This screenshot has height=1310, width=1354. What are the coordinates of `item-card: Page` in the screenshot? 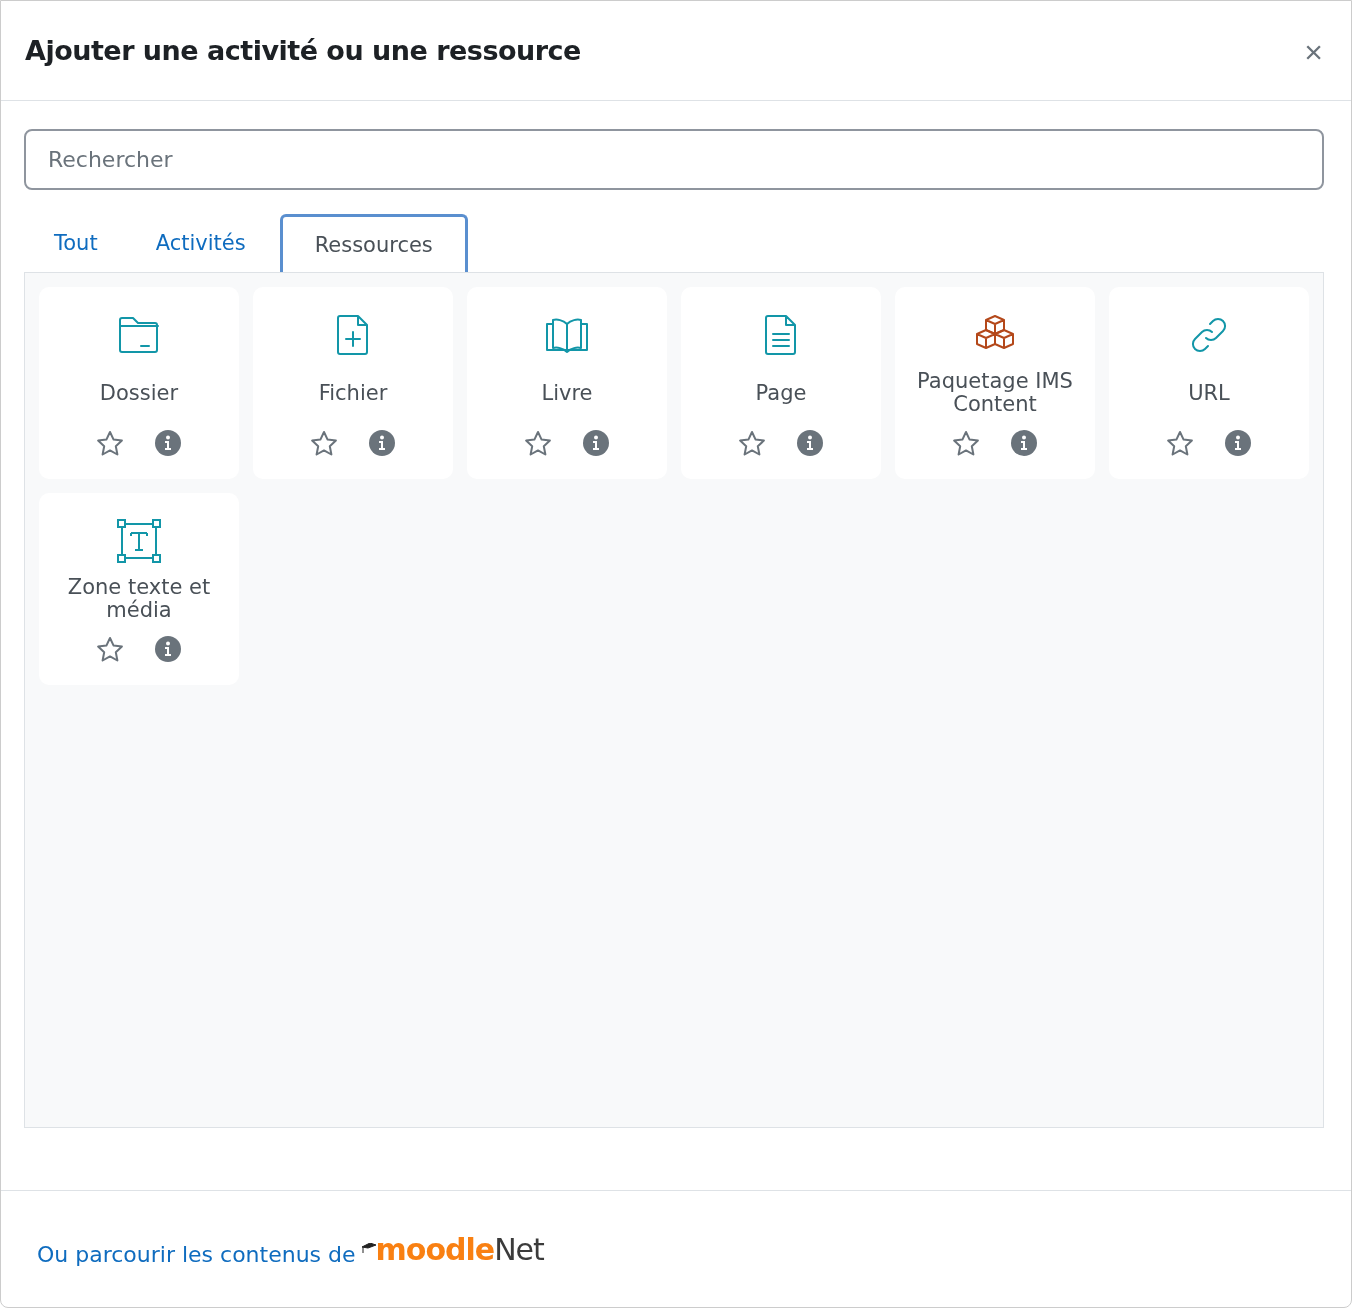 It's located at (781, 383).